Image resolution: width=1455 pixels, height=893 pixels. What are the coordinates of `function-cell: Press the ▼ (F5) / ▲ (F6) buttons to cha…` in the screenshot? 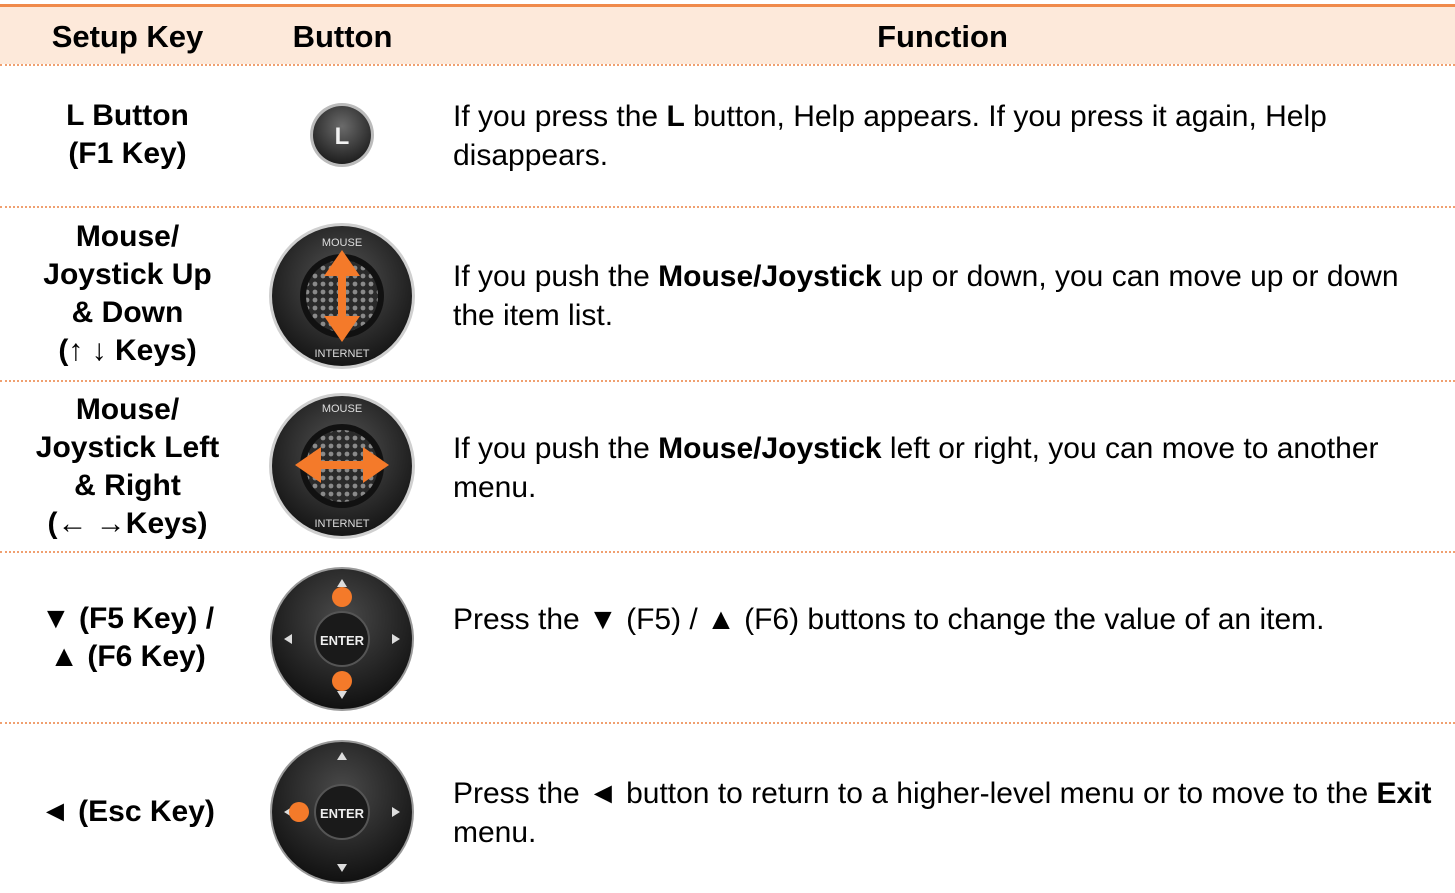 It's located at (889, 619).